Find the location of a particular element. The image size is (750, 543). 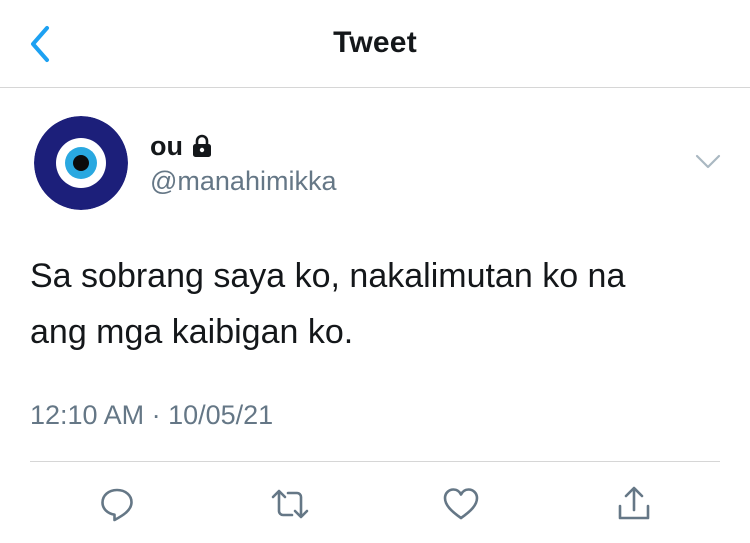

tweet-text-line: ang mga kaibigan ko. is located at coordinates (192, 332).